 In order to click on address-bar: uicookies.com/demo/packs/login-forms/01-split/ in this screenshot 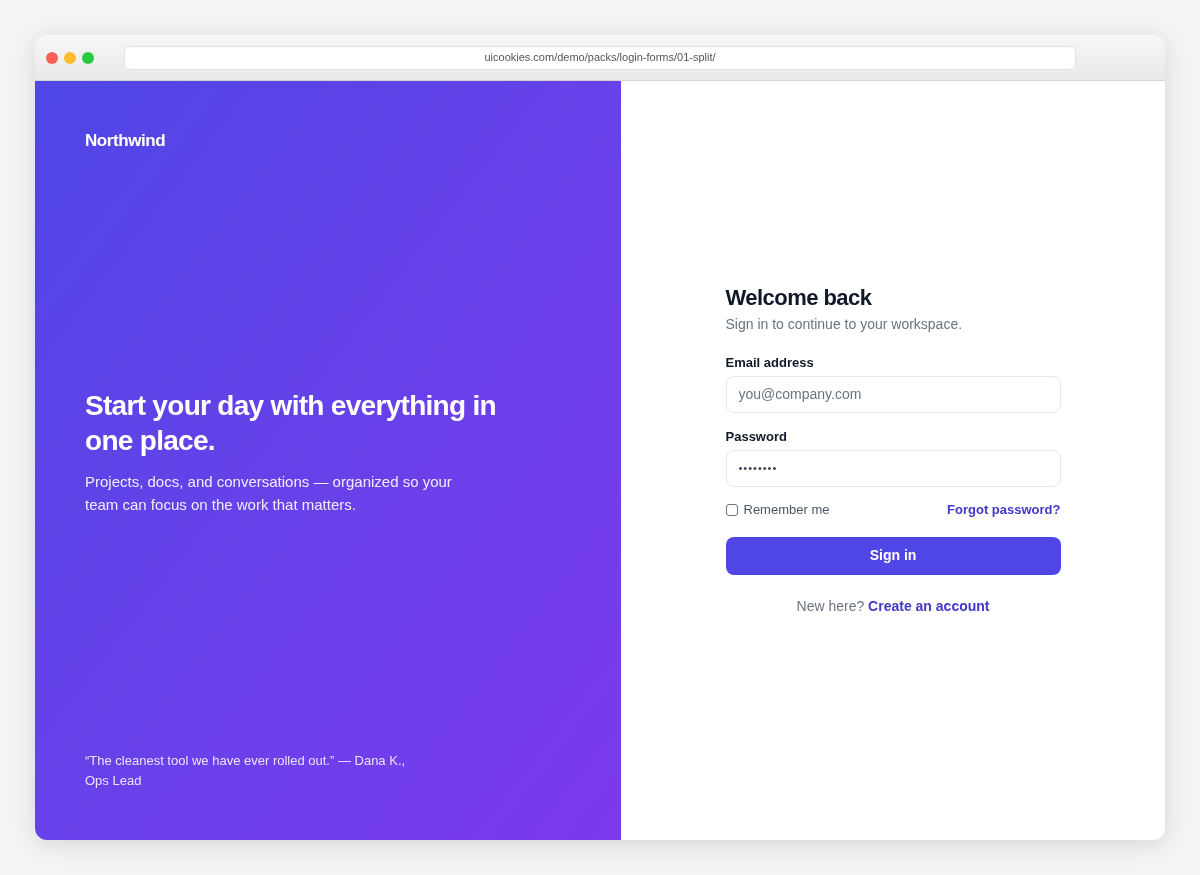, I will do `click(600, 57)`.